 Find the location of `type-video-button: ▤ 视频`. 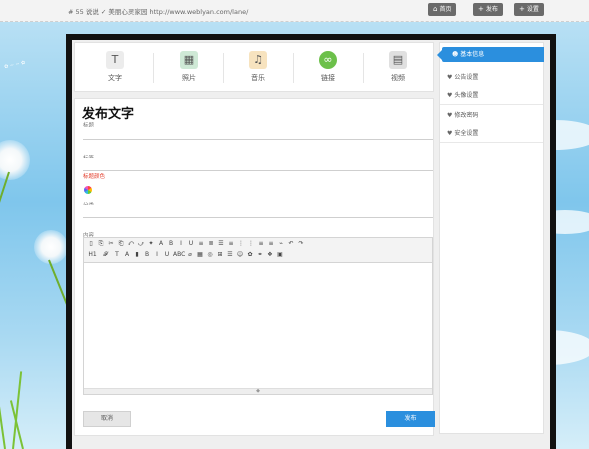

type-video-button: ▤ 视频 is located at coordinates (398, 68).